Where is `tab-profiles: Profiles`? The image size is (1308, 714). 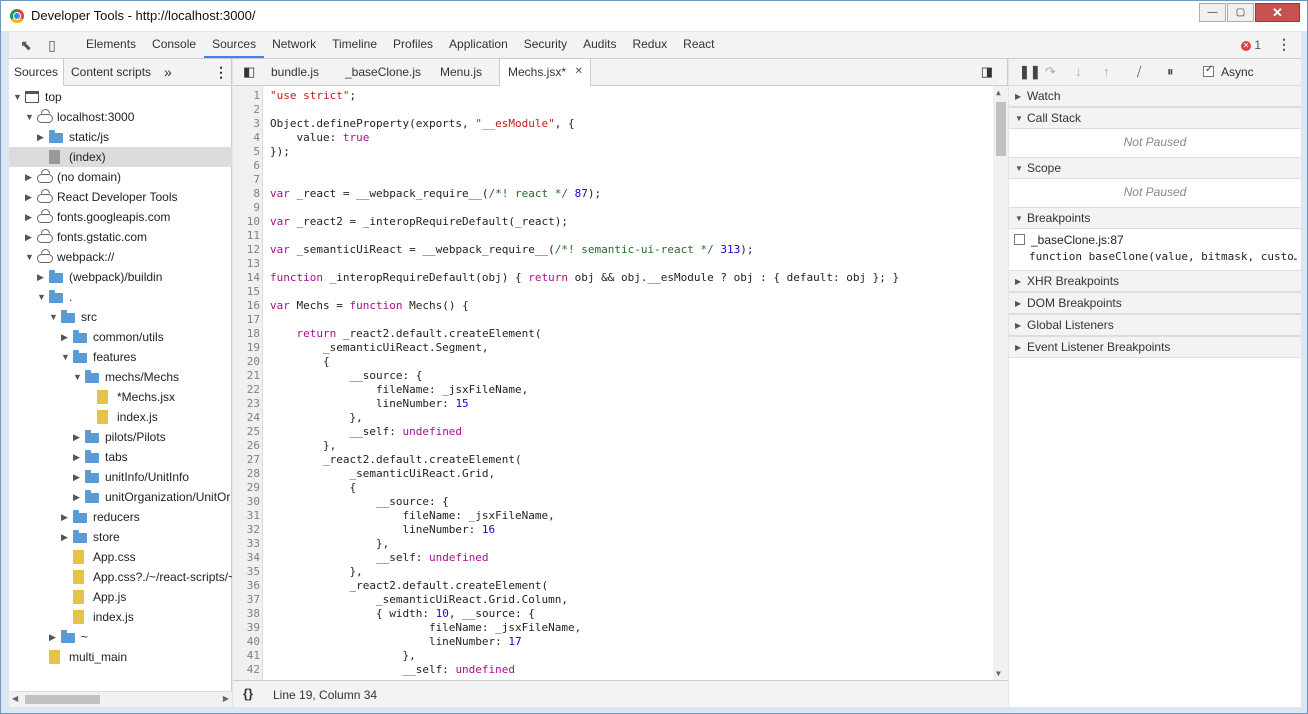
tab-profiles: Profiles is located at coordinates (413, 45).